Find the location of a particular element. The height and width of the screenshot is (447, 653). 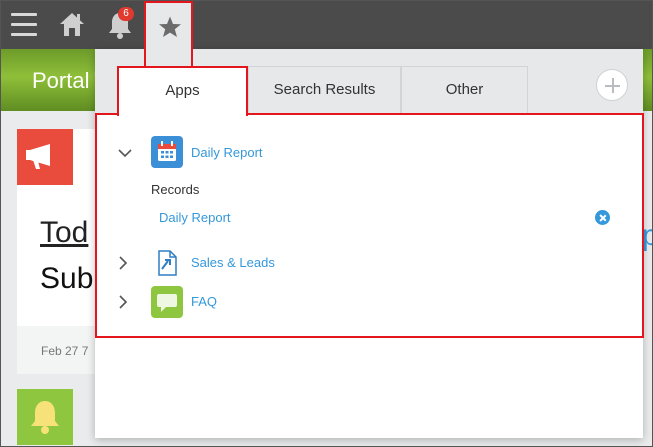

remove-record-icon is located at coordinates (602, 217).